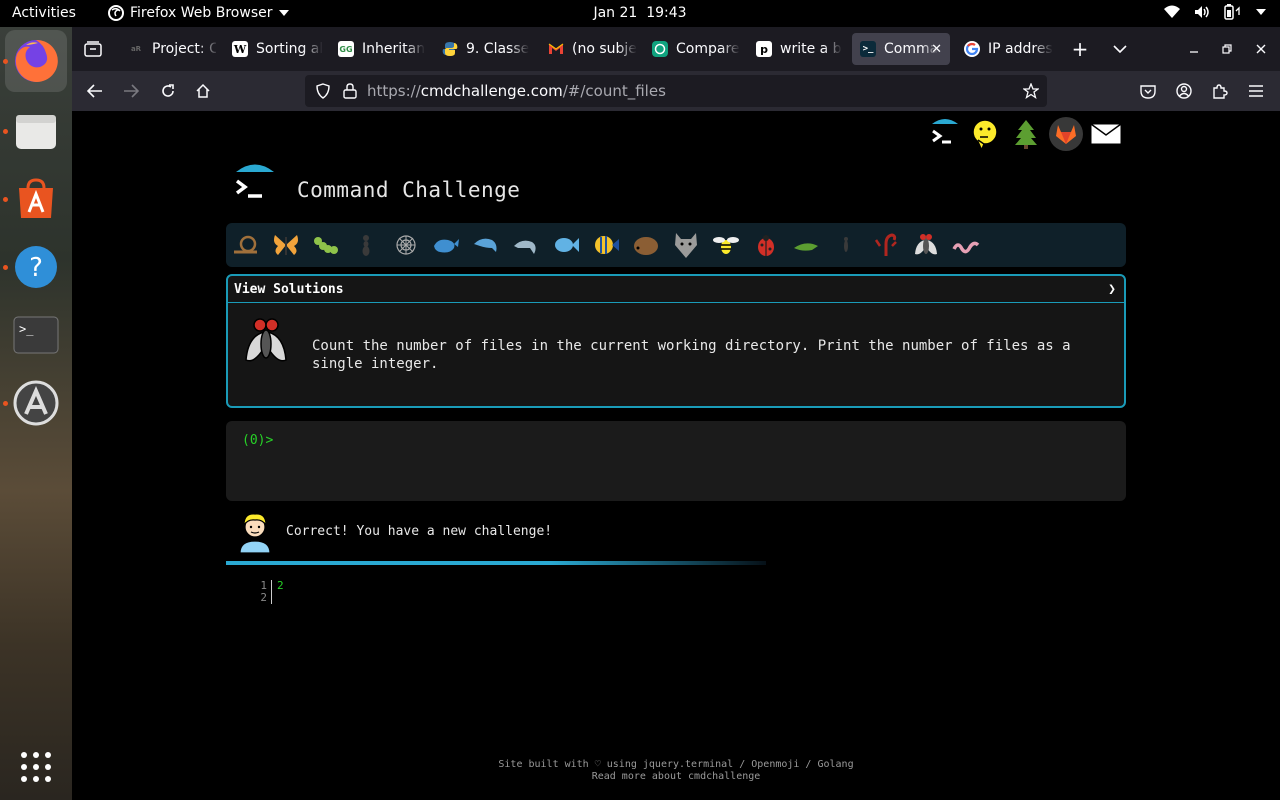  I want to click on command-challenge-logo-icon, so click(254, 181).